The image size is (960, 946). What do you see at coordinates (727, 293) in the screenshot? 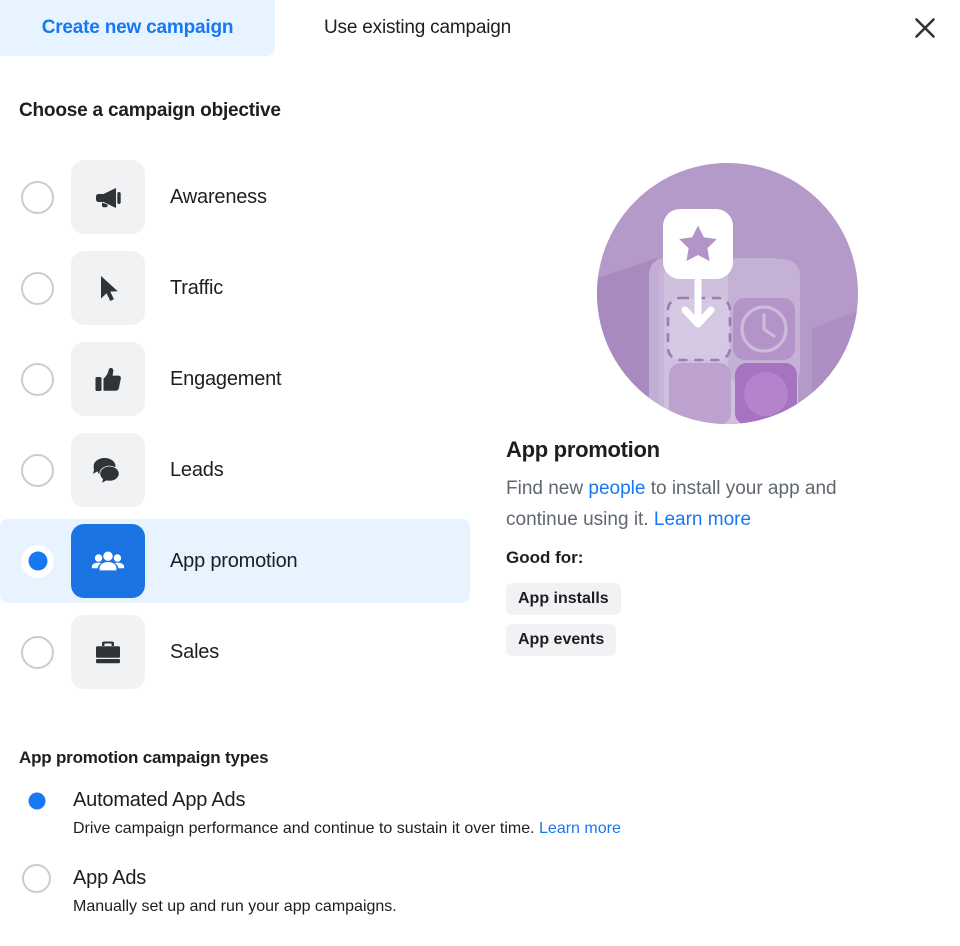
I see `app-promotion-illustration` at bounding box center [727, 293].